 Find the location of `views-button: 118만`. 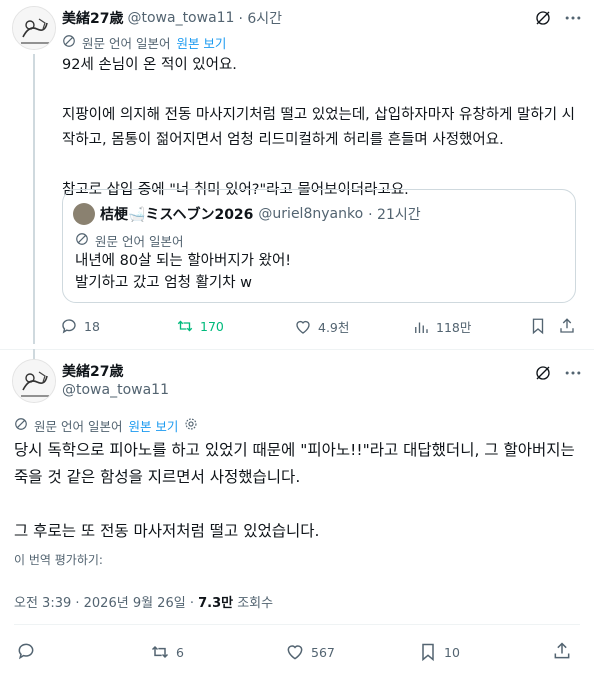

views-button: 118만 is located at coordinates (441, 326).